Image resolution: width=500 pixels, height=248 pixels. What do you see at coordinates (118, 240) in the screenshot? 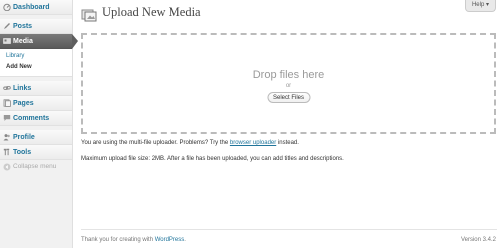
I see `footer-thanks-prefix: Thank you for creating with` at bounding box center [118, 240].